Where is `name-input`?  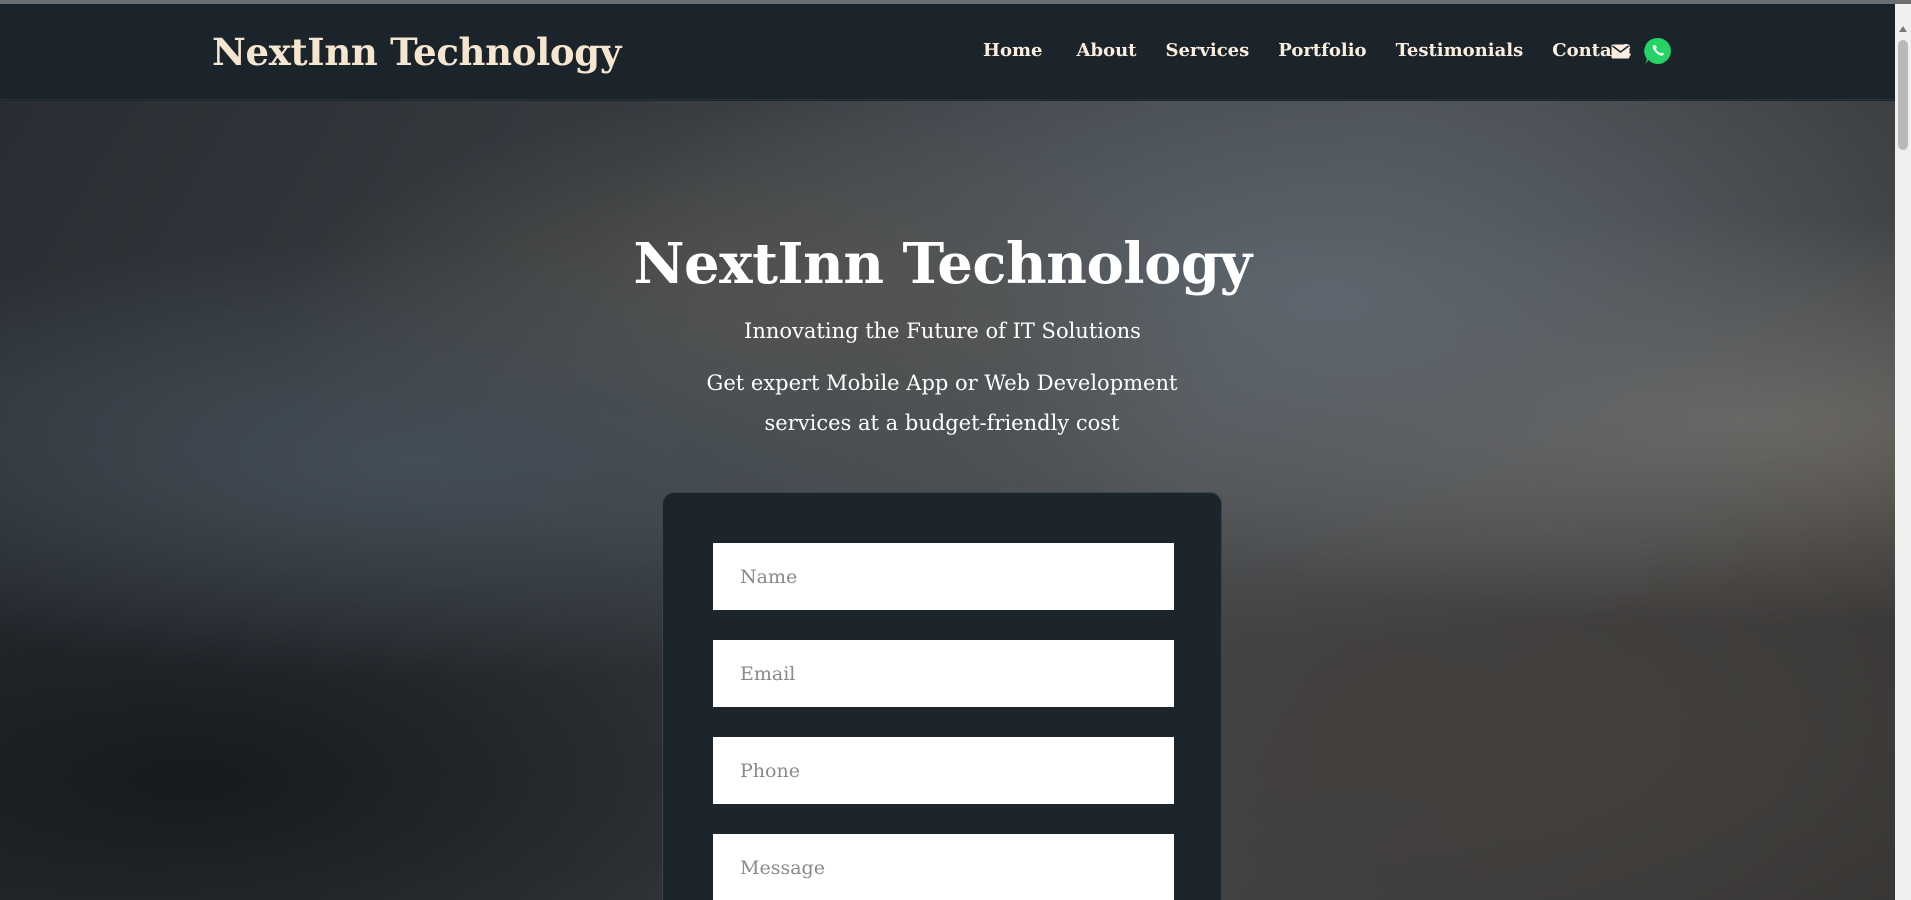
name-input is located at coordinates (943, 576).